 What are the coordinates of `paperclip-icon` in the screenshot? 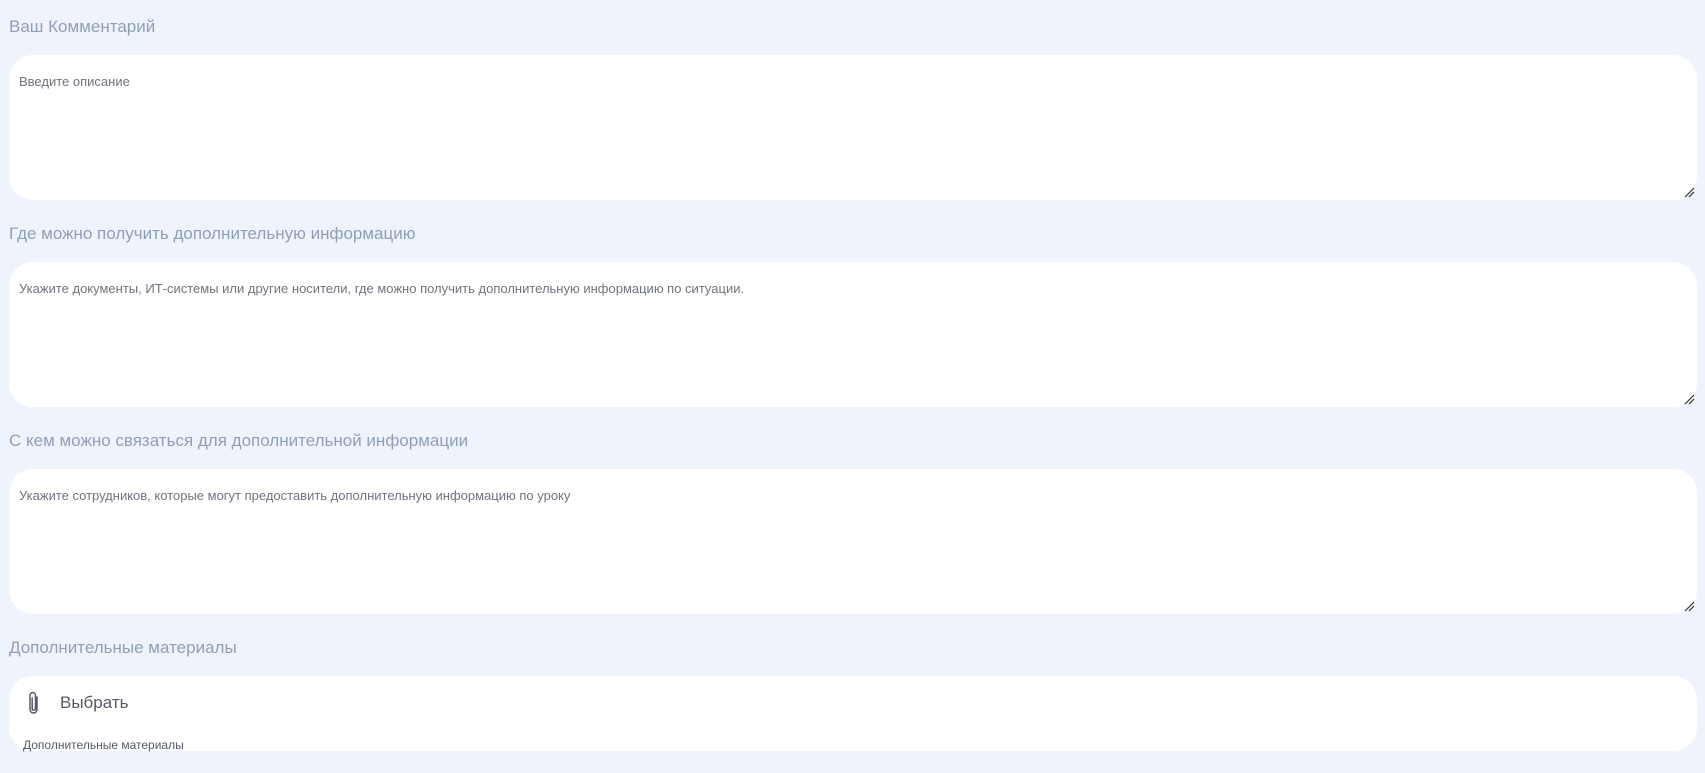 It's located at (33, 702).